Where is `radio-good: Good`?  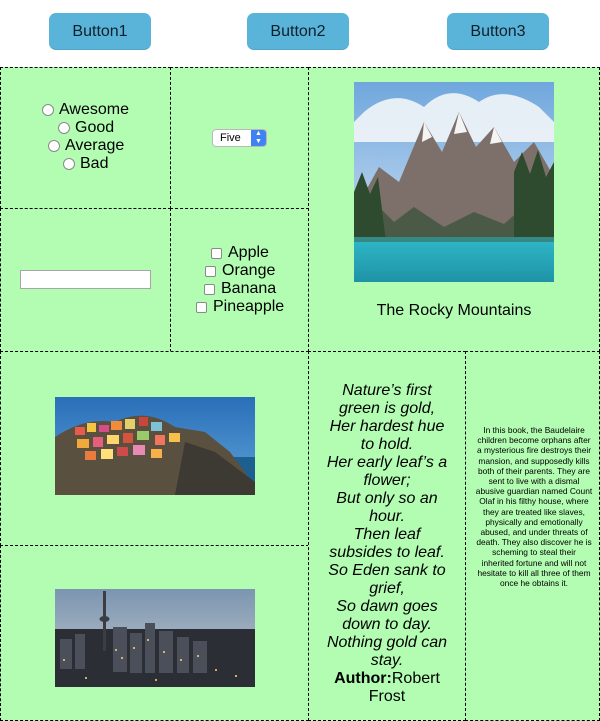
radio-good: Good is located at coordinates (86, 128).